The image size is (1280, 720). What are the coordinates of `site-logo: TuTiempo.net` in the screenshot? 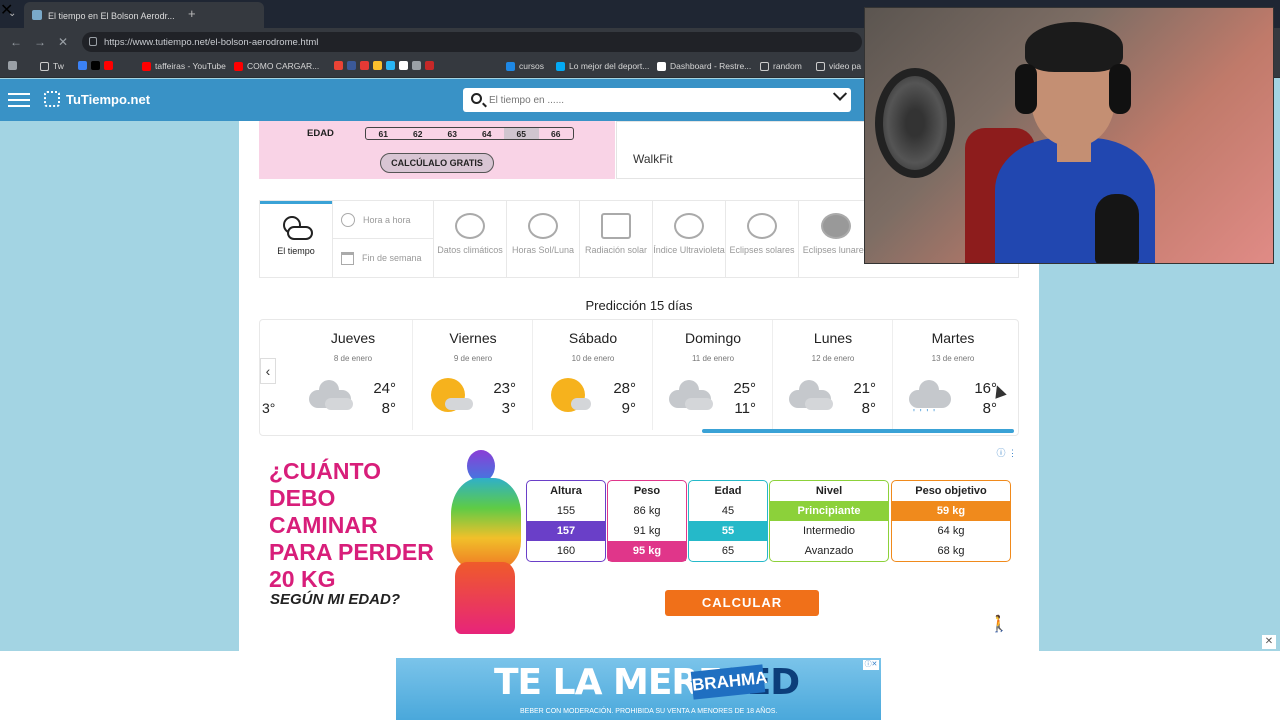 It's located at (97, 99).